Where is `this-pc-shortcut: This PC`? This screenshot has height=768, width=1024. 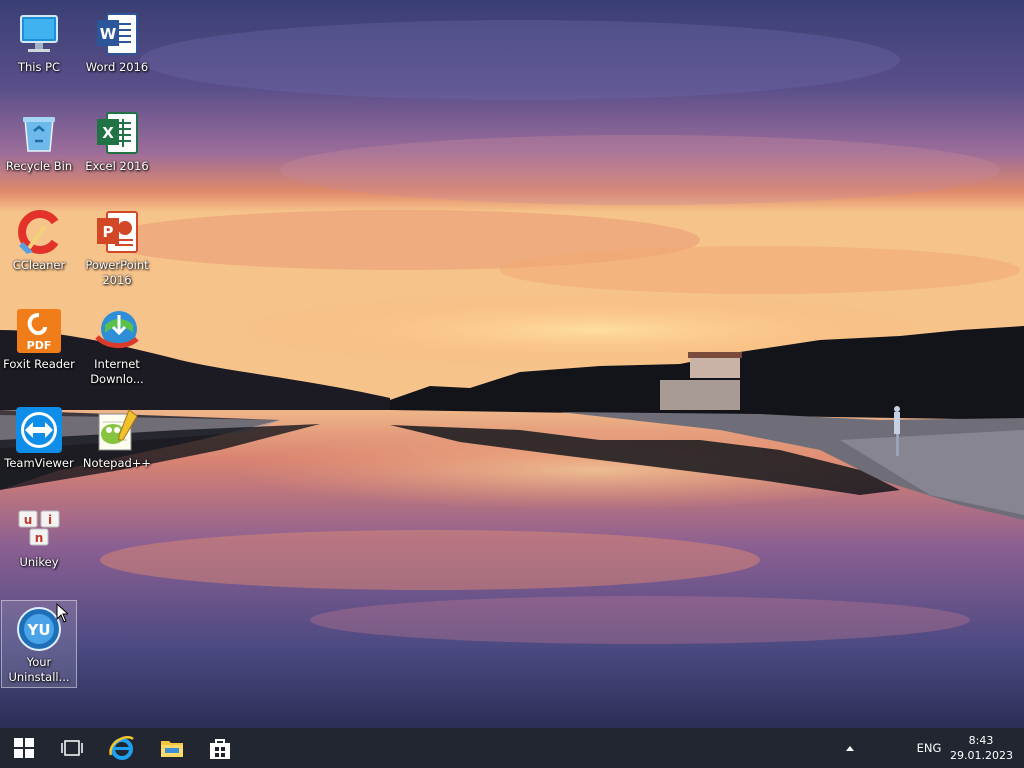
this-pc-shortcut: This PC is located at coordinates (39, 50).